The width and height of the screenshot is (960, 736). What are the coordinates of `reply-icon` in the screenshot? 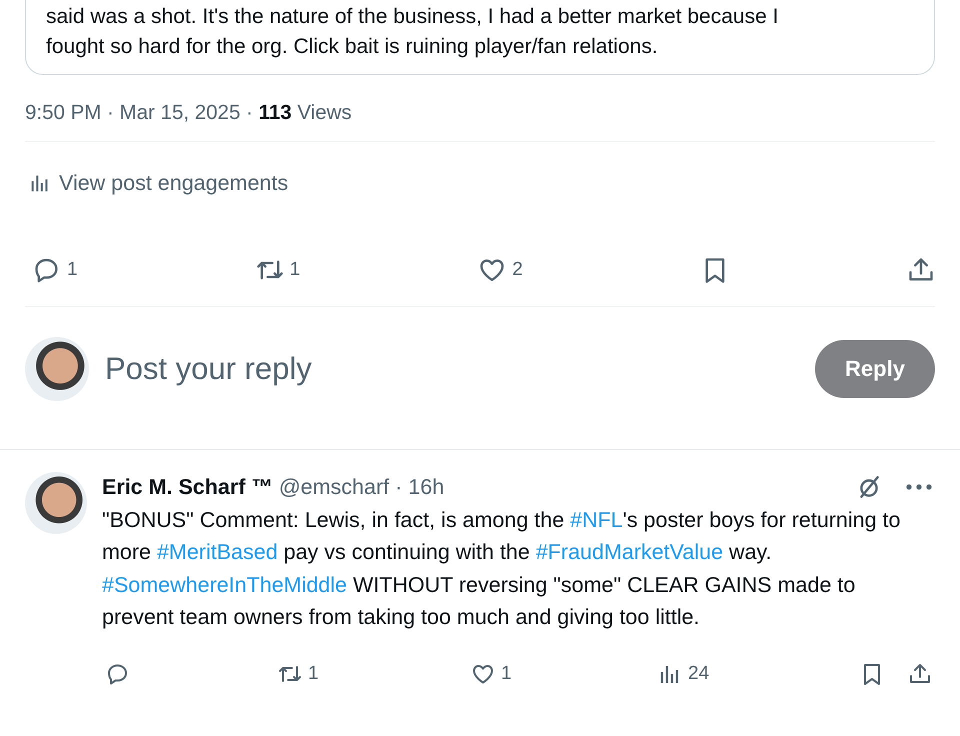 It's located at (118, 674).